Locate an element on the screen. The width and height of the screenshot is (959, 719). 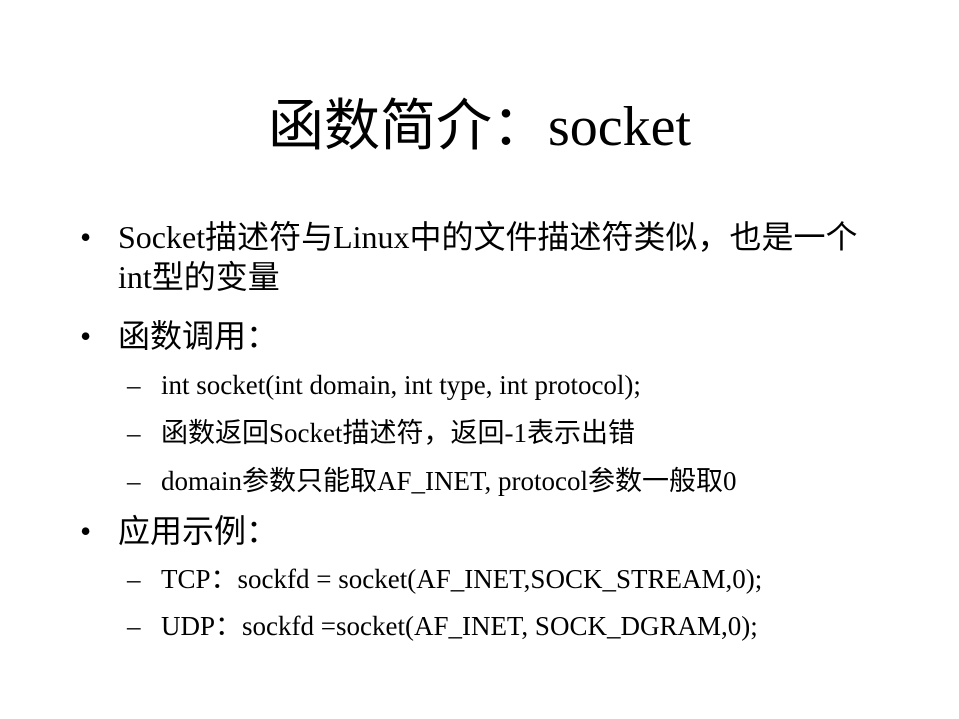
sub-text: domain参数只能取AF_INET, protocol参数一般取0 is located at coordinates (449, 481).